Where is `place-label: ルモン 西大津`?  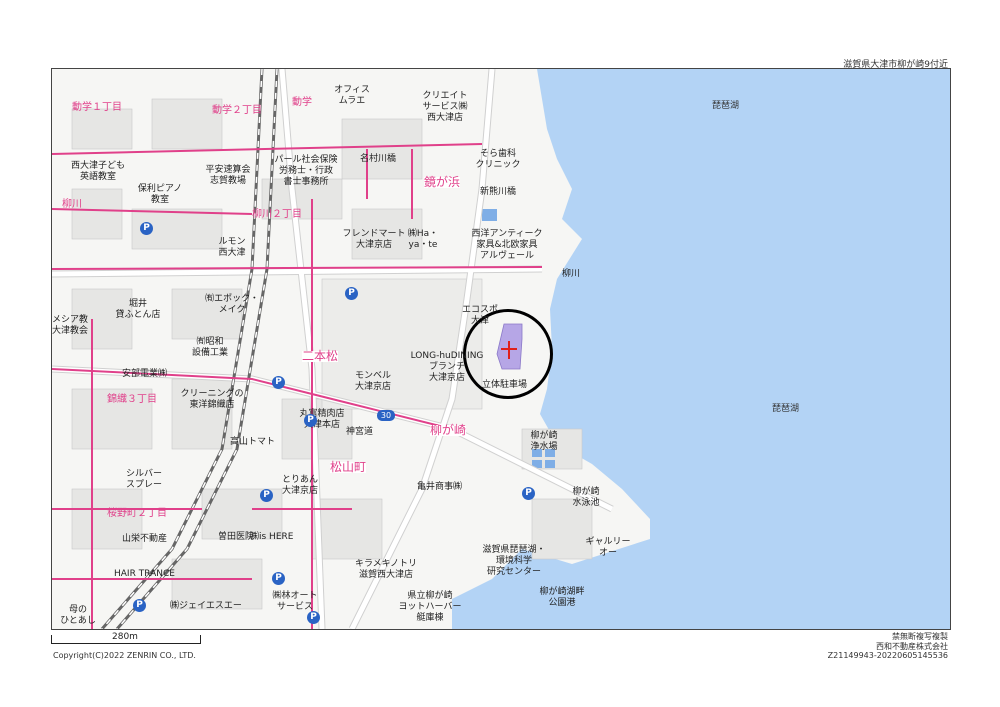
place-label: ルモン 西大津 is located at coordinates (232, 247).